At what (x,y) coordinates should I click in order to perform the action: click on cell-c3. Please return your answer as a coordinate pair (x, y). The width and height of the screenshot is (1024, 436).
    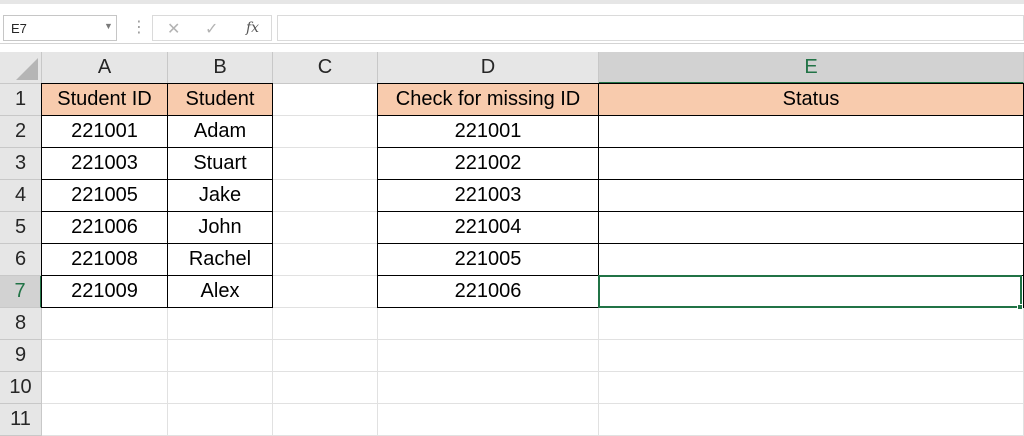
    Looking at the image, I should click on (325, 164).